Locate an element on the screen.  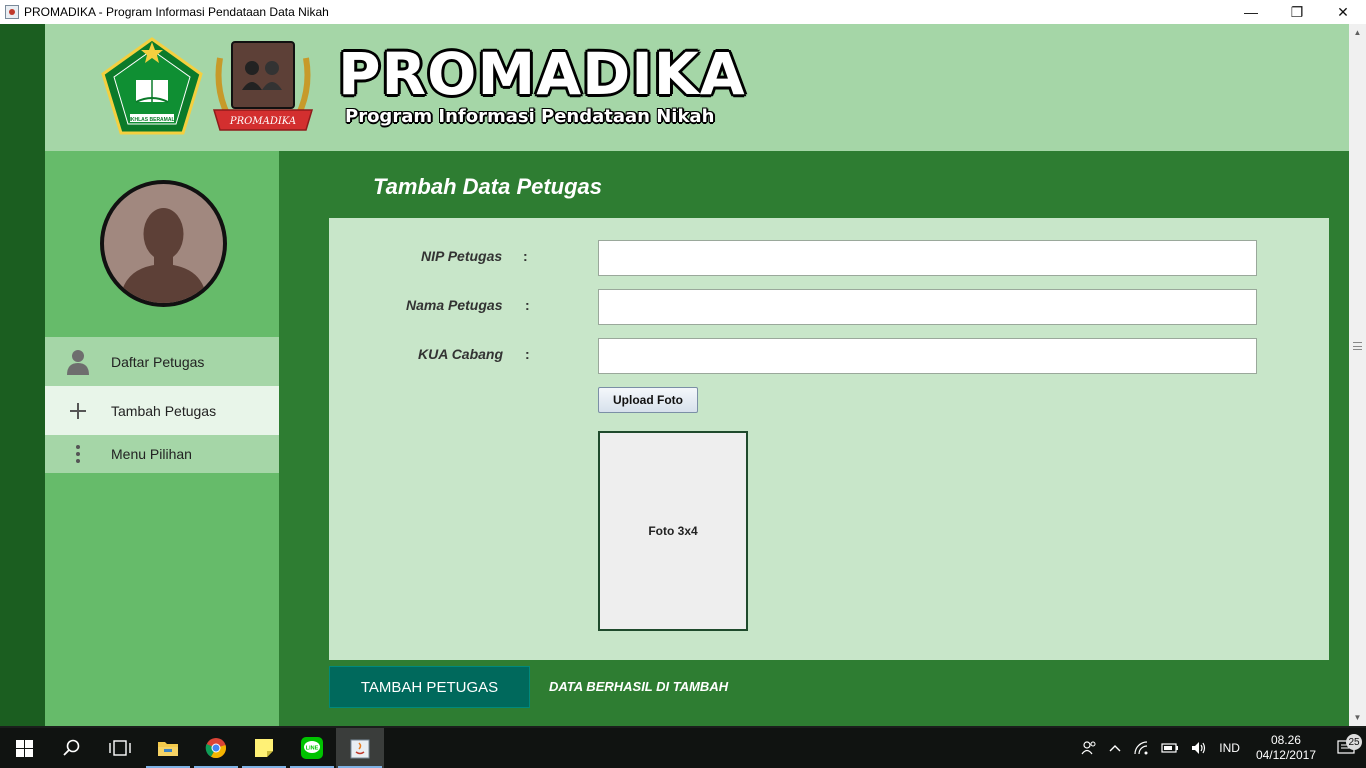
search-icon is located at coordinates (72, 748).